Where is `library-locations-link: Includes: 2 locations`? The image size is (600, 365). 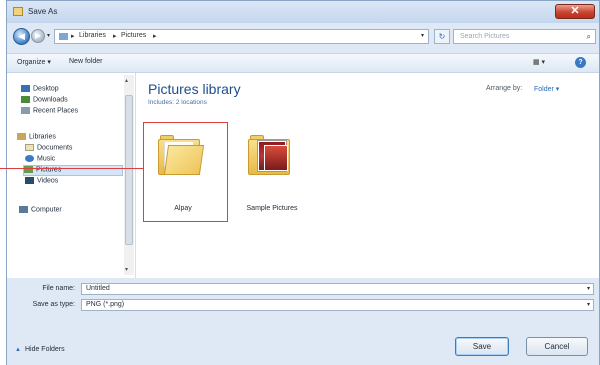
library-locations-link: Includes: 2 locations is located at coordinates (177, 102).